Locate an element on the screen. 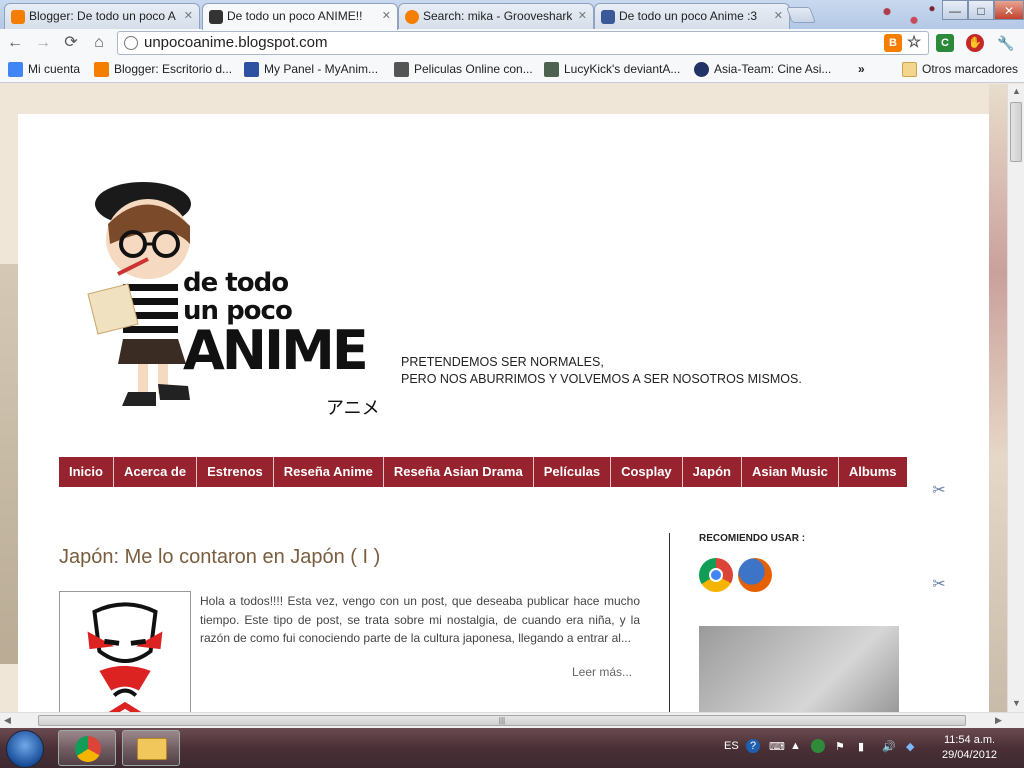  language-indicator: ES is located at coordinates (731, 746).